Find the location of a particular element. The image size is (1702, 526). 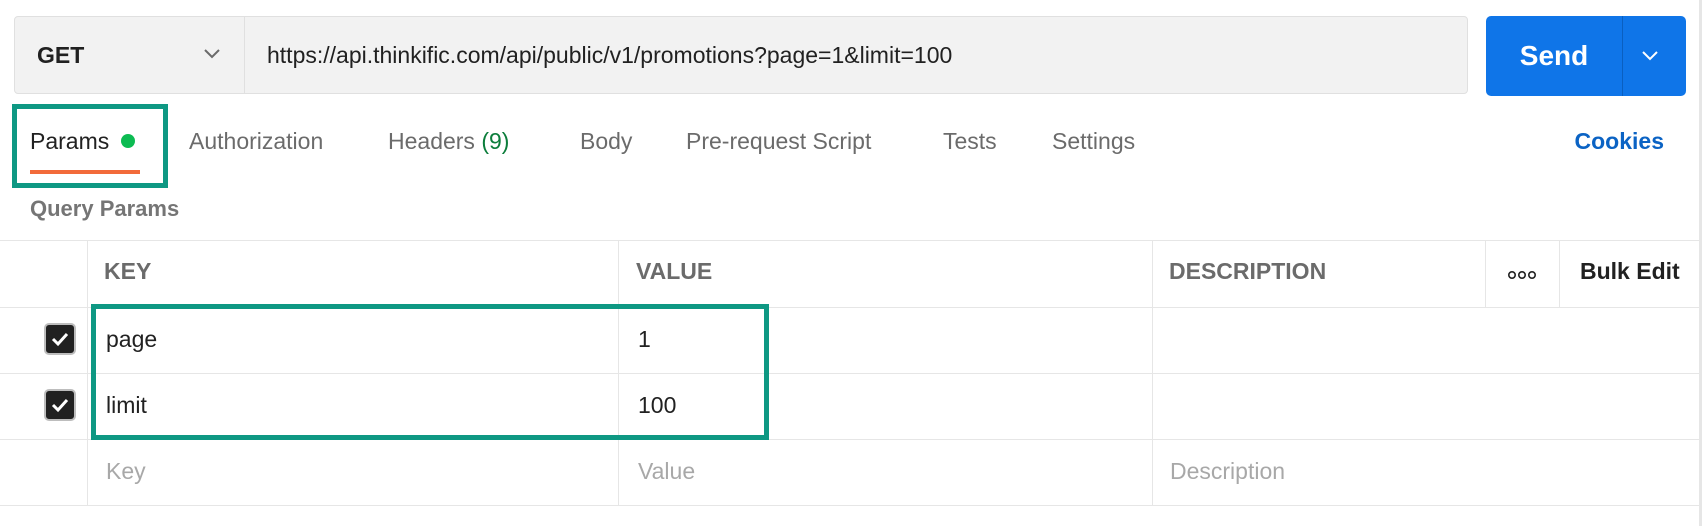

method-select: GET is located at coordinates (130, 55).